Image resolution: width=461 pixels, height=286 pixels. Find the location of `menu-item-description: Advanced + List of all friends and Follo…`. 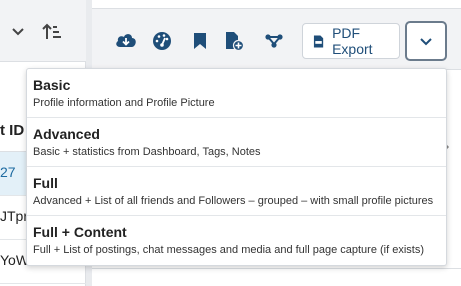

menu-item-description: Advanced + List of all friends and Follo… is located at coordinates (233, 201).